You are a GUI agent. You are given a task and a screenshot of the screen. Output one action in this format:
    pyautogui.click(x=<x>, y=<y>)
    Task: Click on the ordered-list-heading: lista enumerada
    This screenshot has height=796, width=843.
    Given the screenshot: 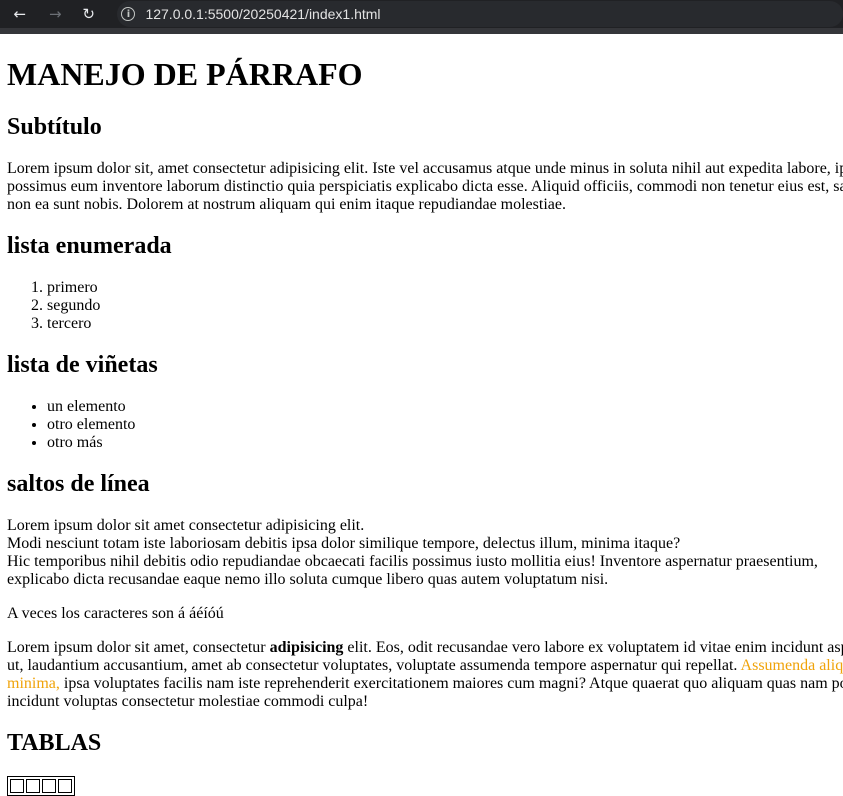 What is the action you would take?
    pyautogui.click(x=89, y=246)
    